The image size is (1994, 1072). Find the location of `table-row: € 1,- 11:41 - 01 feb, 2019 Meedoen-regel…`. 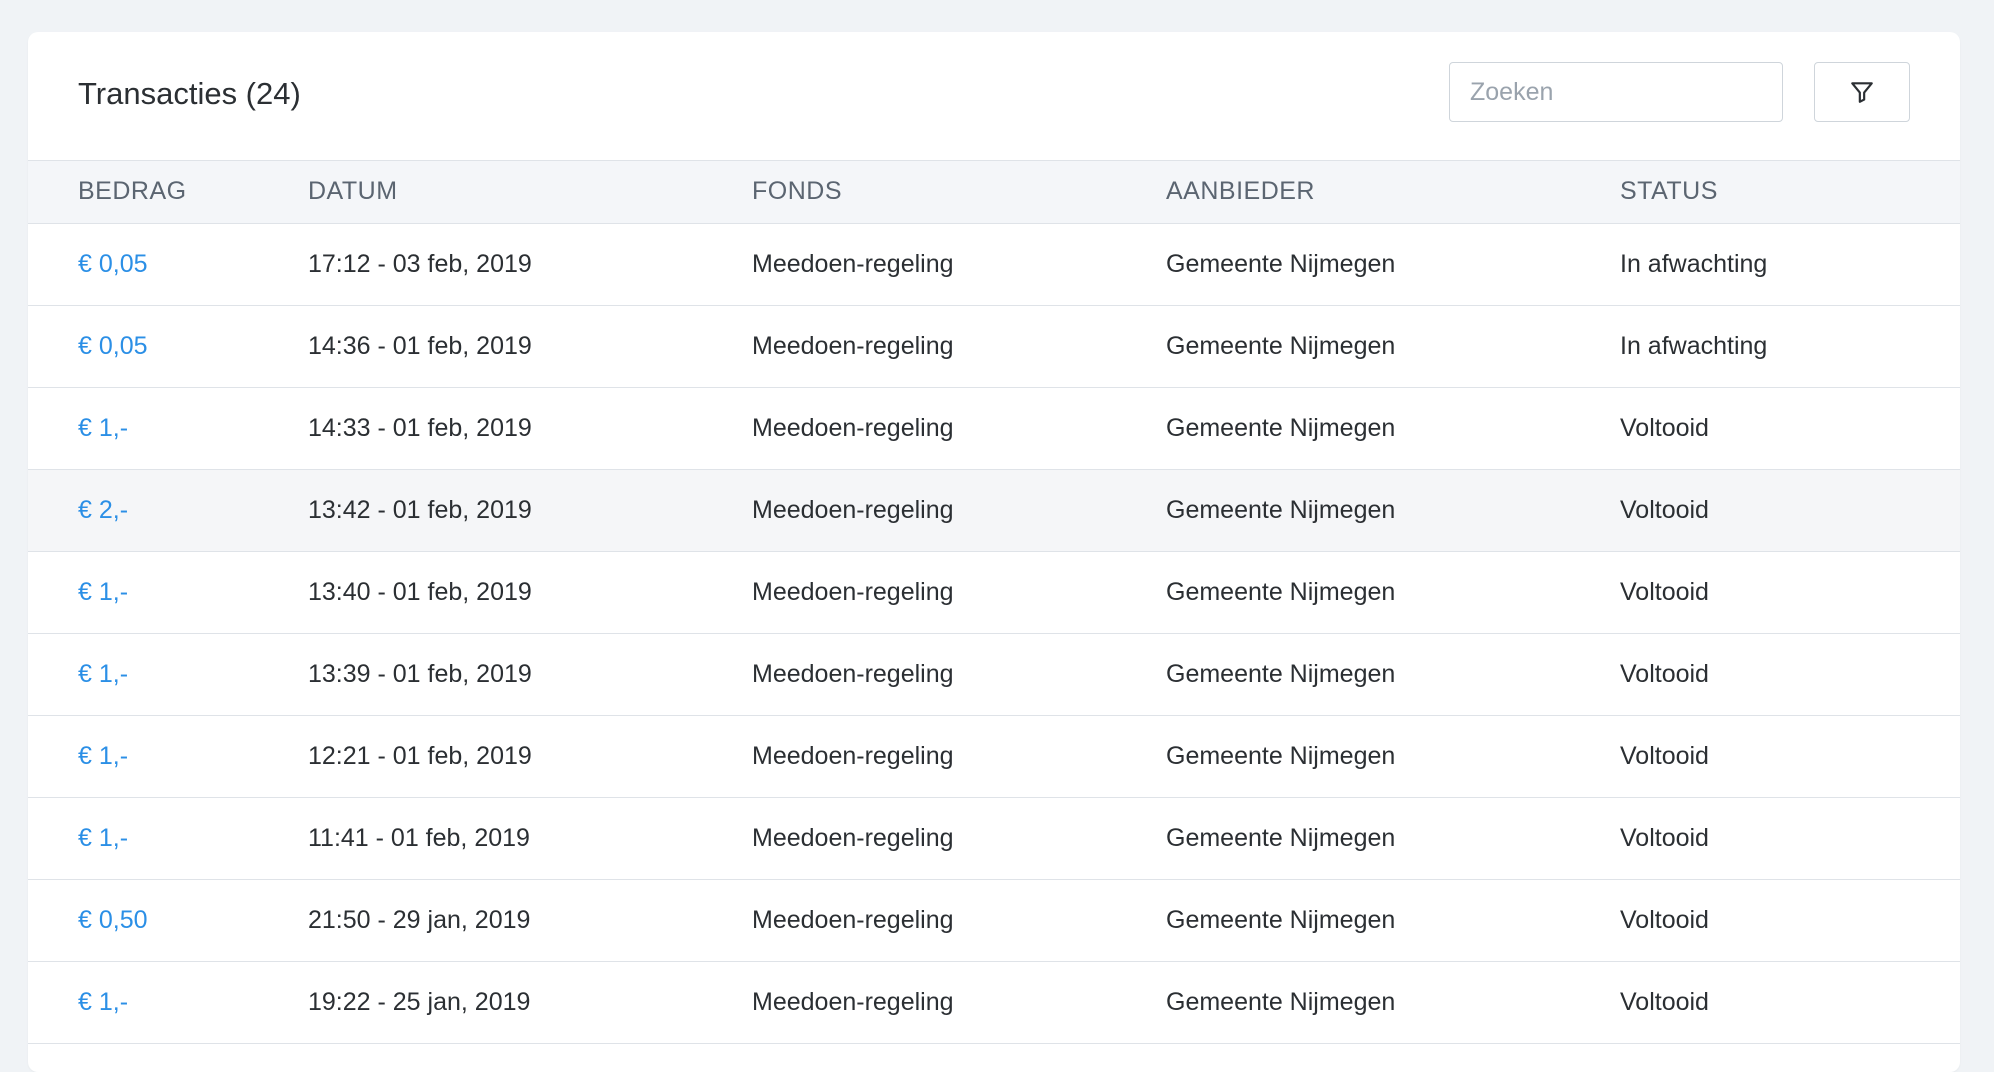

table-row: € 1,- 11:41 - 01 feb, 2019 Meedoen-regel… is located at coordinates (994, 838).